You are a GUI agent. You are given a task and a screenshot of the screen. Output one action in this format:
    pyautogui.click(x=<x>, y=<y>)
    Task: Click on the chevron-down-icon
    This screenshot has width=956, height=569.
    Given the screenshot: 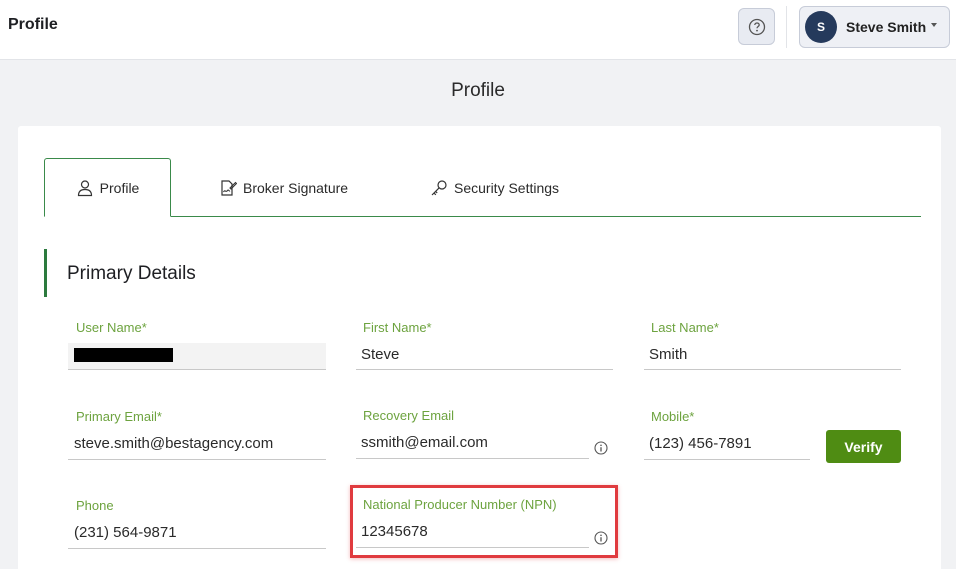 What is the action you would take?
    pyautogui.click(x=934, y=25)
    